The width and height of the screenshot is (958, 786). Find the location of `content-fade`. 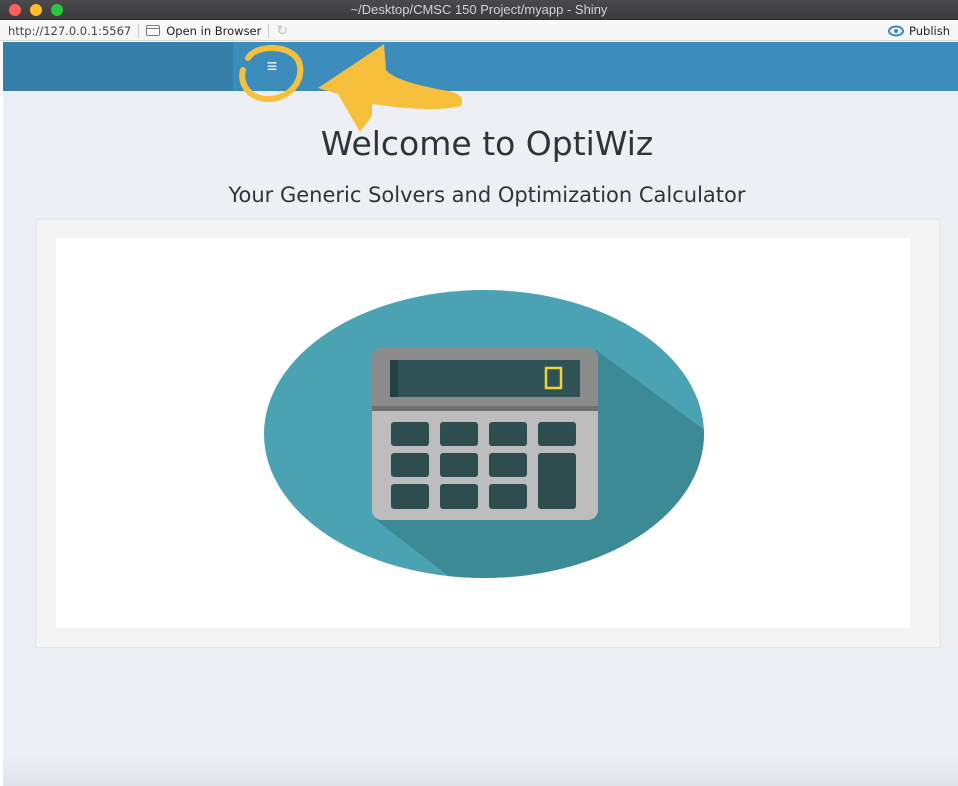

content-fade is located at coordinates (480, 771).